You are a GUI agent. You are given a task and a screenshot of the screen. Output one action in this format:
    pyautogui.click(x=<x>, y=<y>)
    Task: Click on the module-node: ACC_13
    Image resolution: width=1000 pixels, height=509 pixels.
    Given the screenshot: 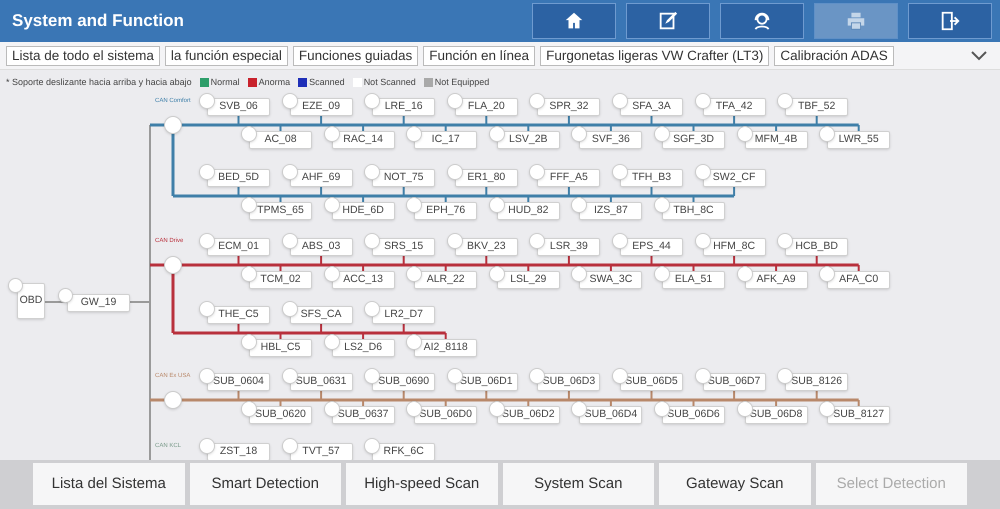 What is the action you would take?
    pyautogui.click(x=363, y=280)
    